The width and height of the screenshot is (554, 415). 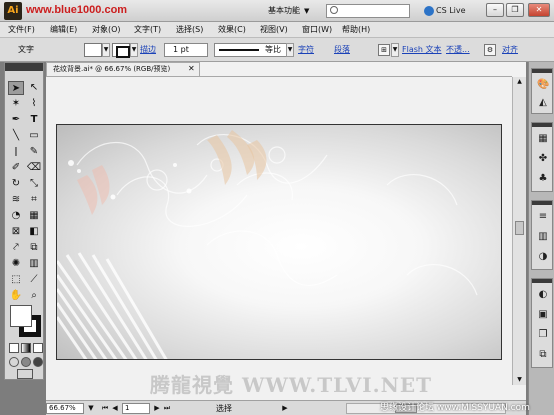 What do you see at coordinates (123, 69) in the screenshot?
I see `document-tab: 花纹背景.ai* @ 66.67% (RGB/预览) ✕` at bounding box center [123, 69].